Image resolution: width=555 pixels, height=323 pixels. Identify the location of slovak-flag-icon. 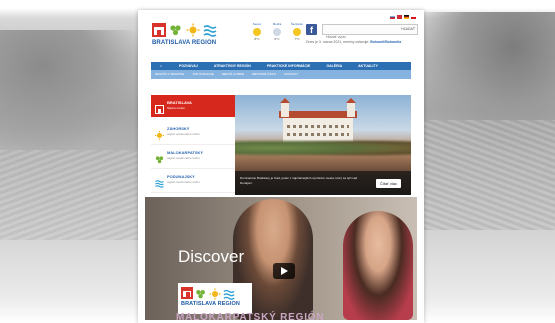
(392, 17).